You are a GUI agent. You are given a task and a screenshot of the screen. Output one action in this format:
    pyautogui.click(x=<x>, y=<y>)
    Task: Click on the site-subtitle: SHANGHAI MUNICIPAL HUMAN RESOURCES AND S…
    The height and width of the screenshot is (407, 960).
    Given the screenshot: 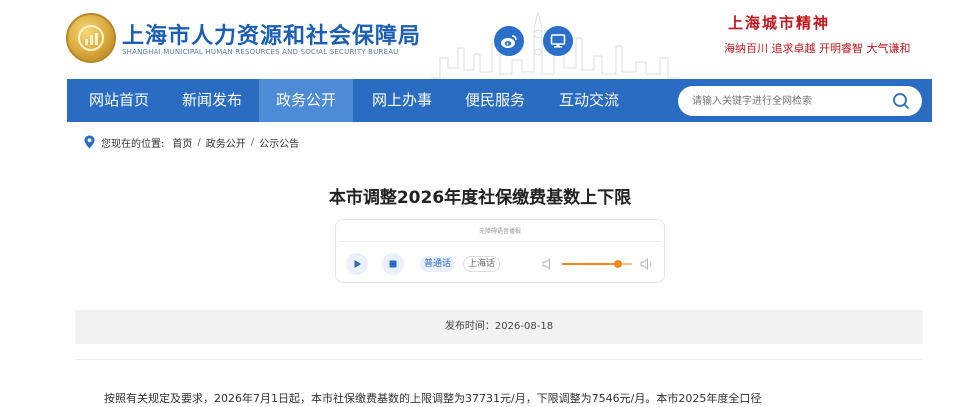 What is the action you would take?
    pyautogui.click(x=260, y=52)
    